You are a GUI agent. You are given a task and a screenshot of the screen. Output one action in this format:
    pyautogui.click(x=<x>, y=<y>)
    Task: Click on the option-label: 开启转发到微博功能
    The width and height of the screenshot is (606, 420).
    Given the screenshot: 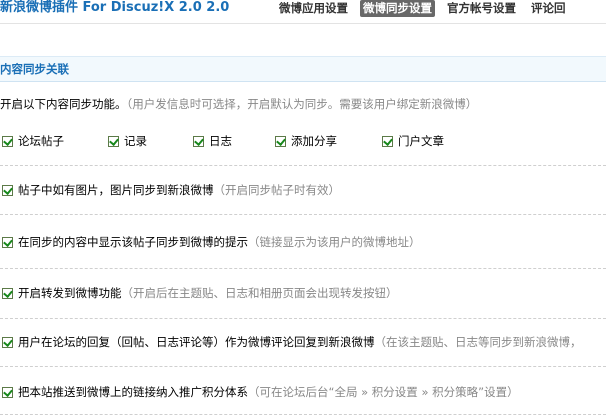 What is the action you would take?
    pyautogui.click(x=70, y=293)
    